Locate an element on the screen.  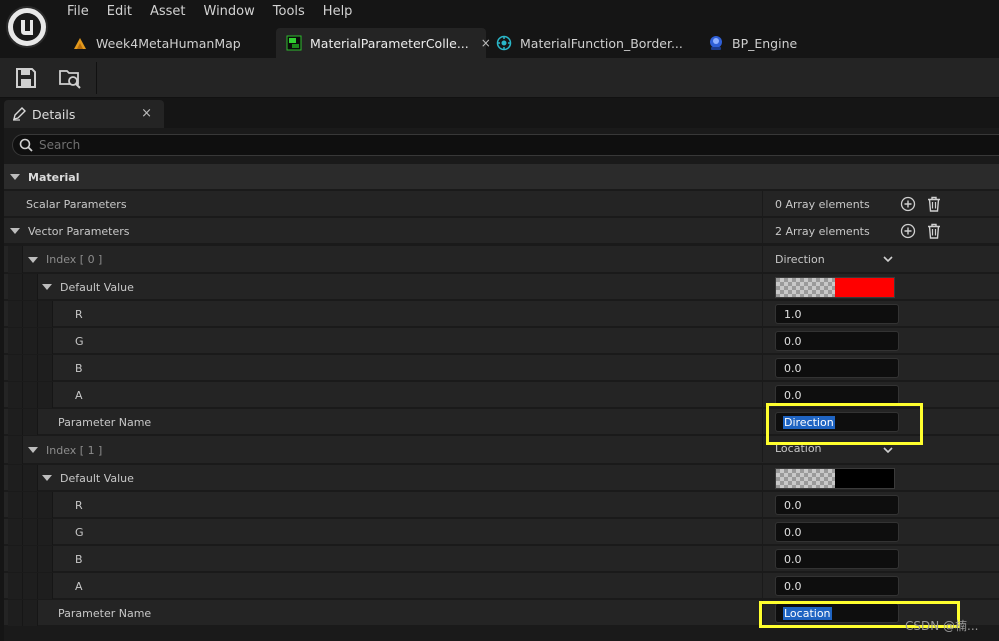
channel-label: A is located at coordinates (79, 586).